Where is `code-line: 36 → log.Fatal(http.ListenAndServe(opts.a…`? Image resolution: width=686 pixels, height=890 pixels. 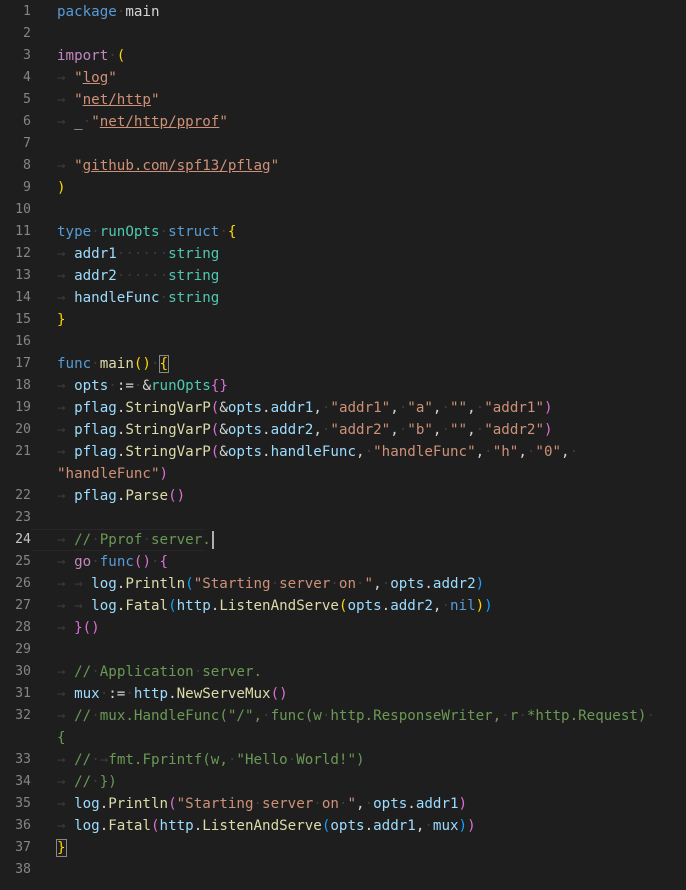 code-line: 36 → log.Fatal(http.ListenAndServe(opts.a… is located at coordinates (343, 826).